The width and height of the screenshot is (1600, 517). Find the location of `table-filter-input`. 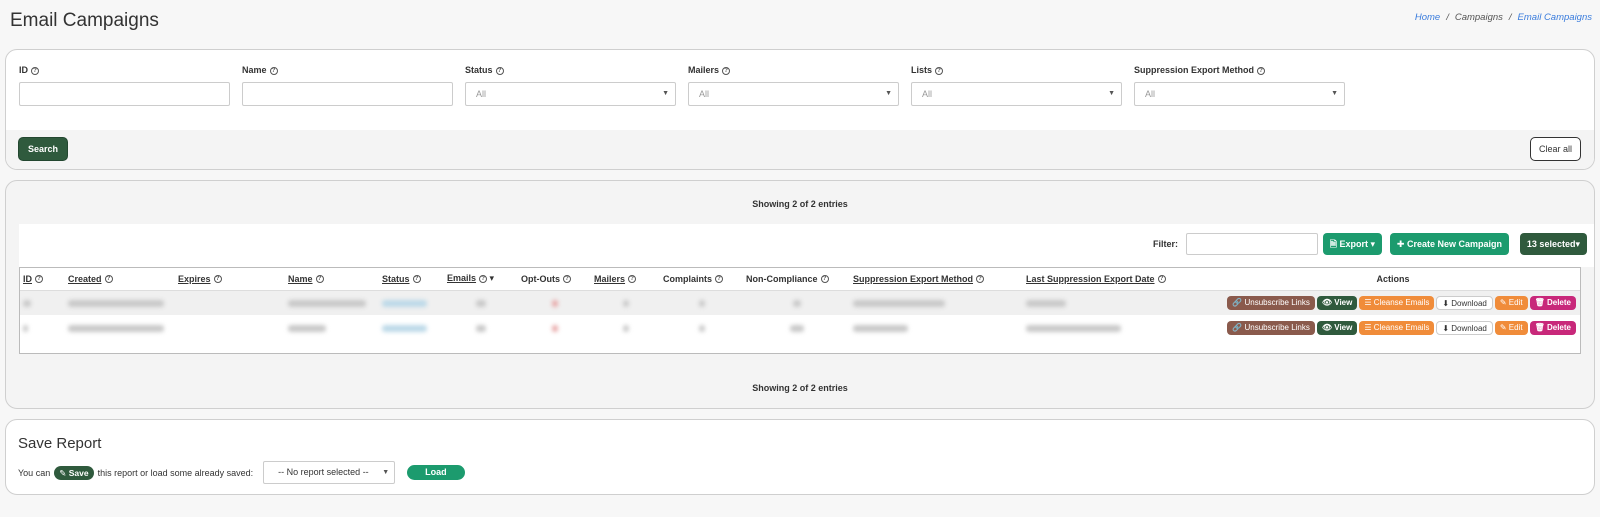

table-filter-input is located at coordinates (1252, 244).